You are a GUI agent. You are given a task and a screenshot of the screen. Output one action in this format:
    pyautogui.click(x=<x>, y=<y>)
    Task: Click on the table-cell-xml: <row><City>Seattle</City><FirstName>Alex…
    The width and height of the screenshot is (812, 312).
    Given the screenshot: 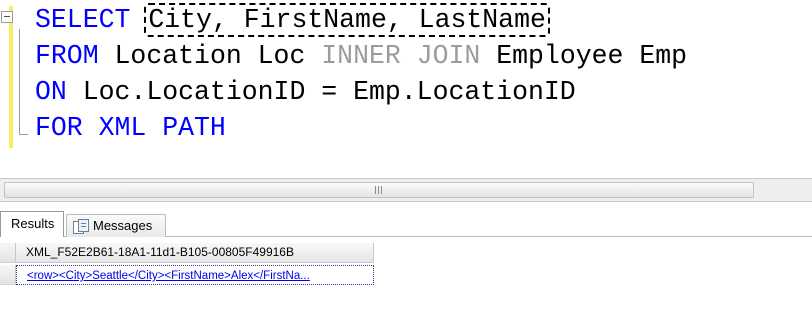 What is the action you would take?
    pyautogui.click(x=195, y=275)
    